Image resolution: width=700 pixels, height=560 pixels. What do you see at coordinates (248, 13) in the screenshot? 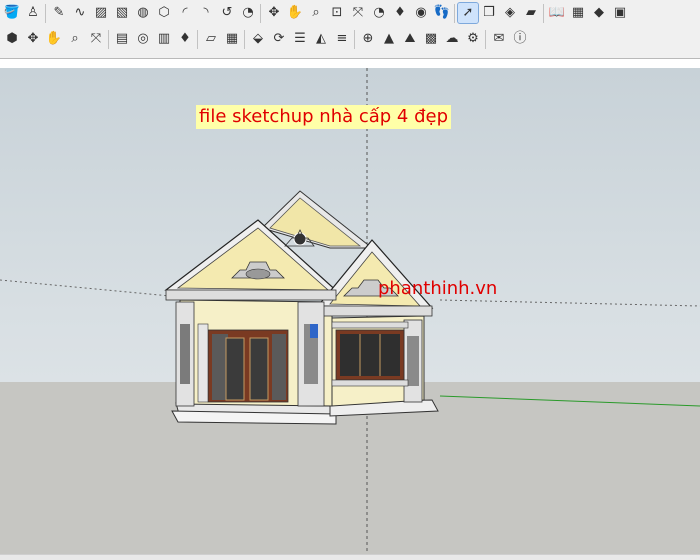
I see `pie-icon: ◔` at bounding box center [248, 13].